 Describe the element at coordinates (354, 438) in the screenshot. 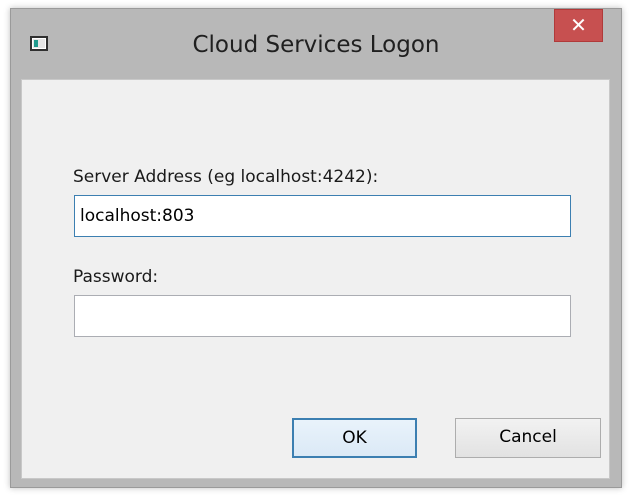

I see `ok-button: OK` at that location.